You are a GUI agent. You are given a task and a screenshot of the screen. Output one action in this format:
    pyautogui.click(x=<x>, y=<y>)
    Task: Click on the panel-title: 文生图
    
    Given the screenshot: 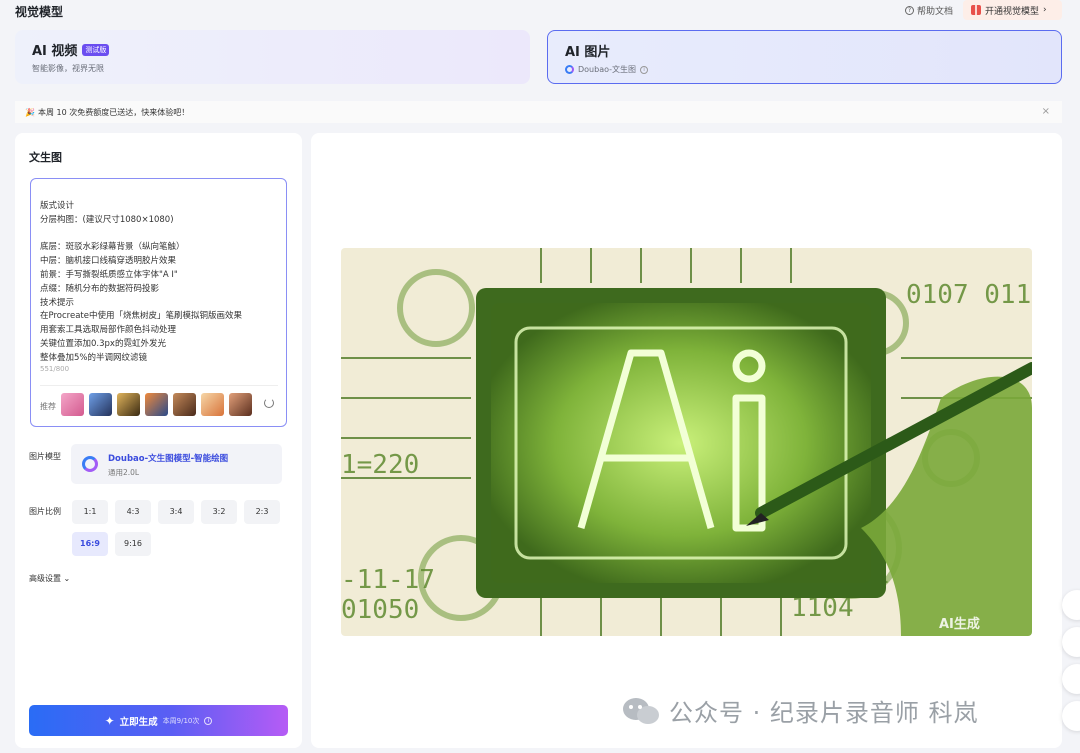 What is the action you would take?
    pyautogui.click(x=45, y=157)
    